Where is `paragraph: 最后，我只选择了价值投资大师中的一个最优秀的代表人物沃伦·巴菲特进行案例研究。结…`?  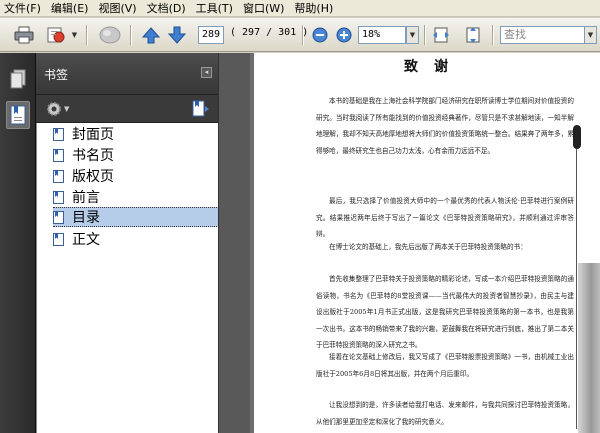
paragraph: 最后，我只选择了价值投资大师中的一个最优秀的代表人物沃伦·巴菲特进行案例研究。结… is located at coordinates (445, 217).